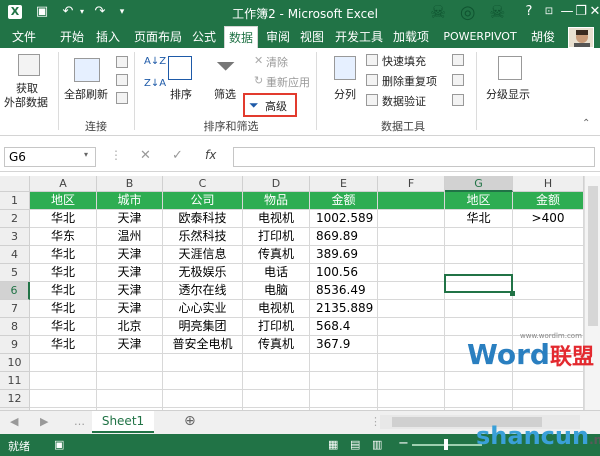 The image size is (600, 456). What do you see at coordinates (155, 83) in the screenshot?
I see `sort-za-icon: Z↓A` at bounding box center [155, 83].